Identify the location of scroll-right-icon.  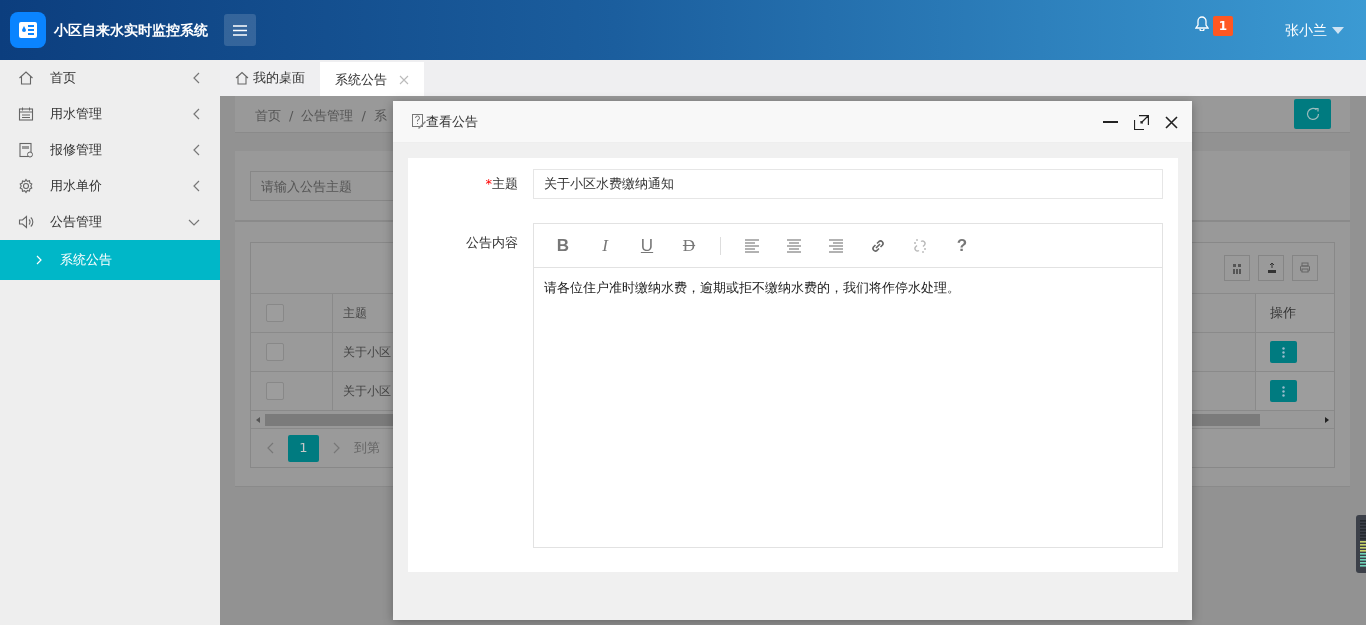
(1327, 419).